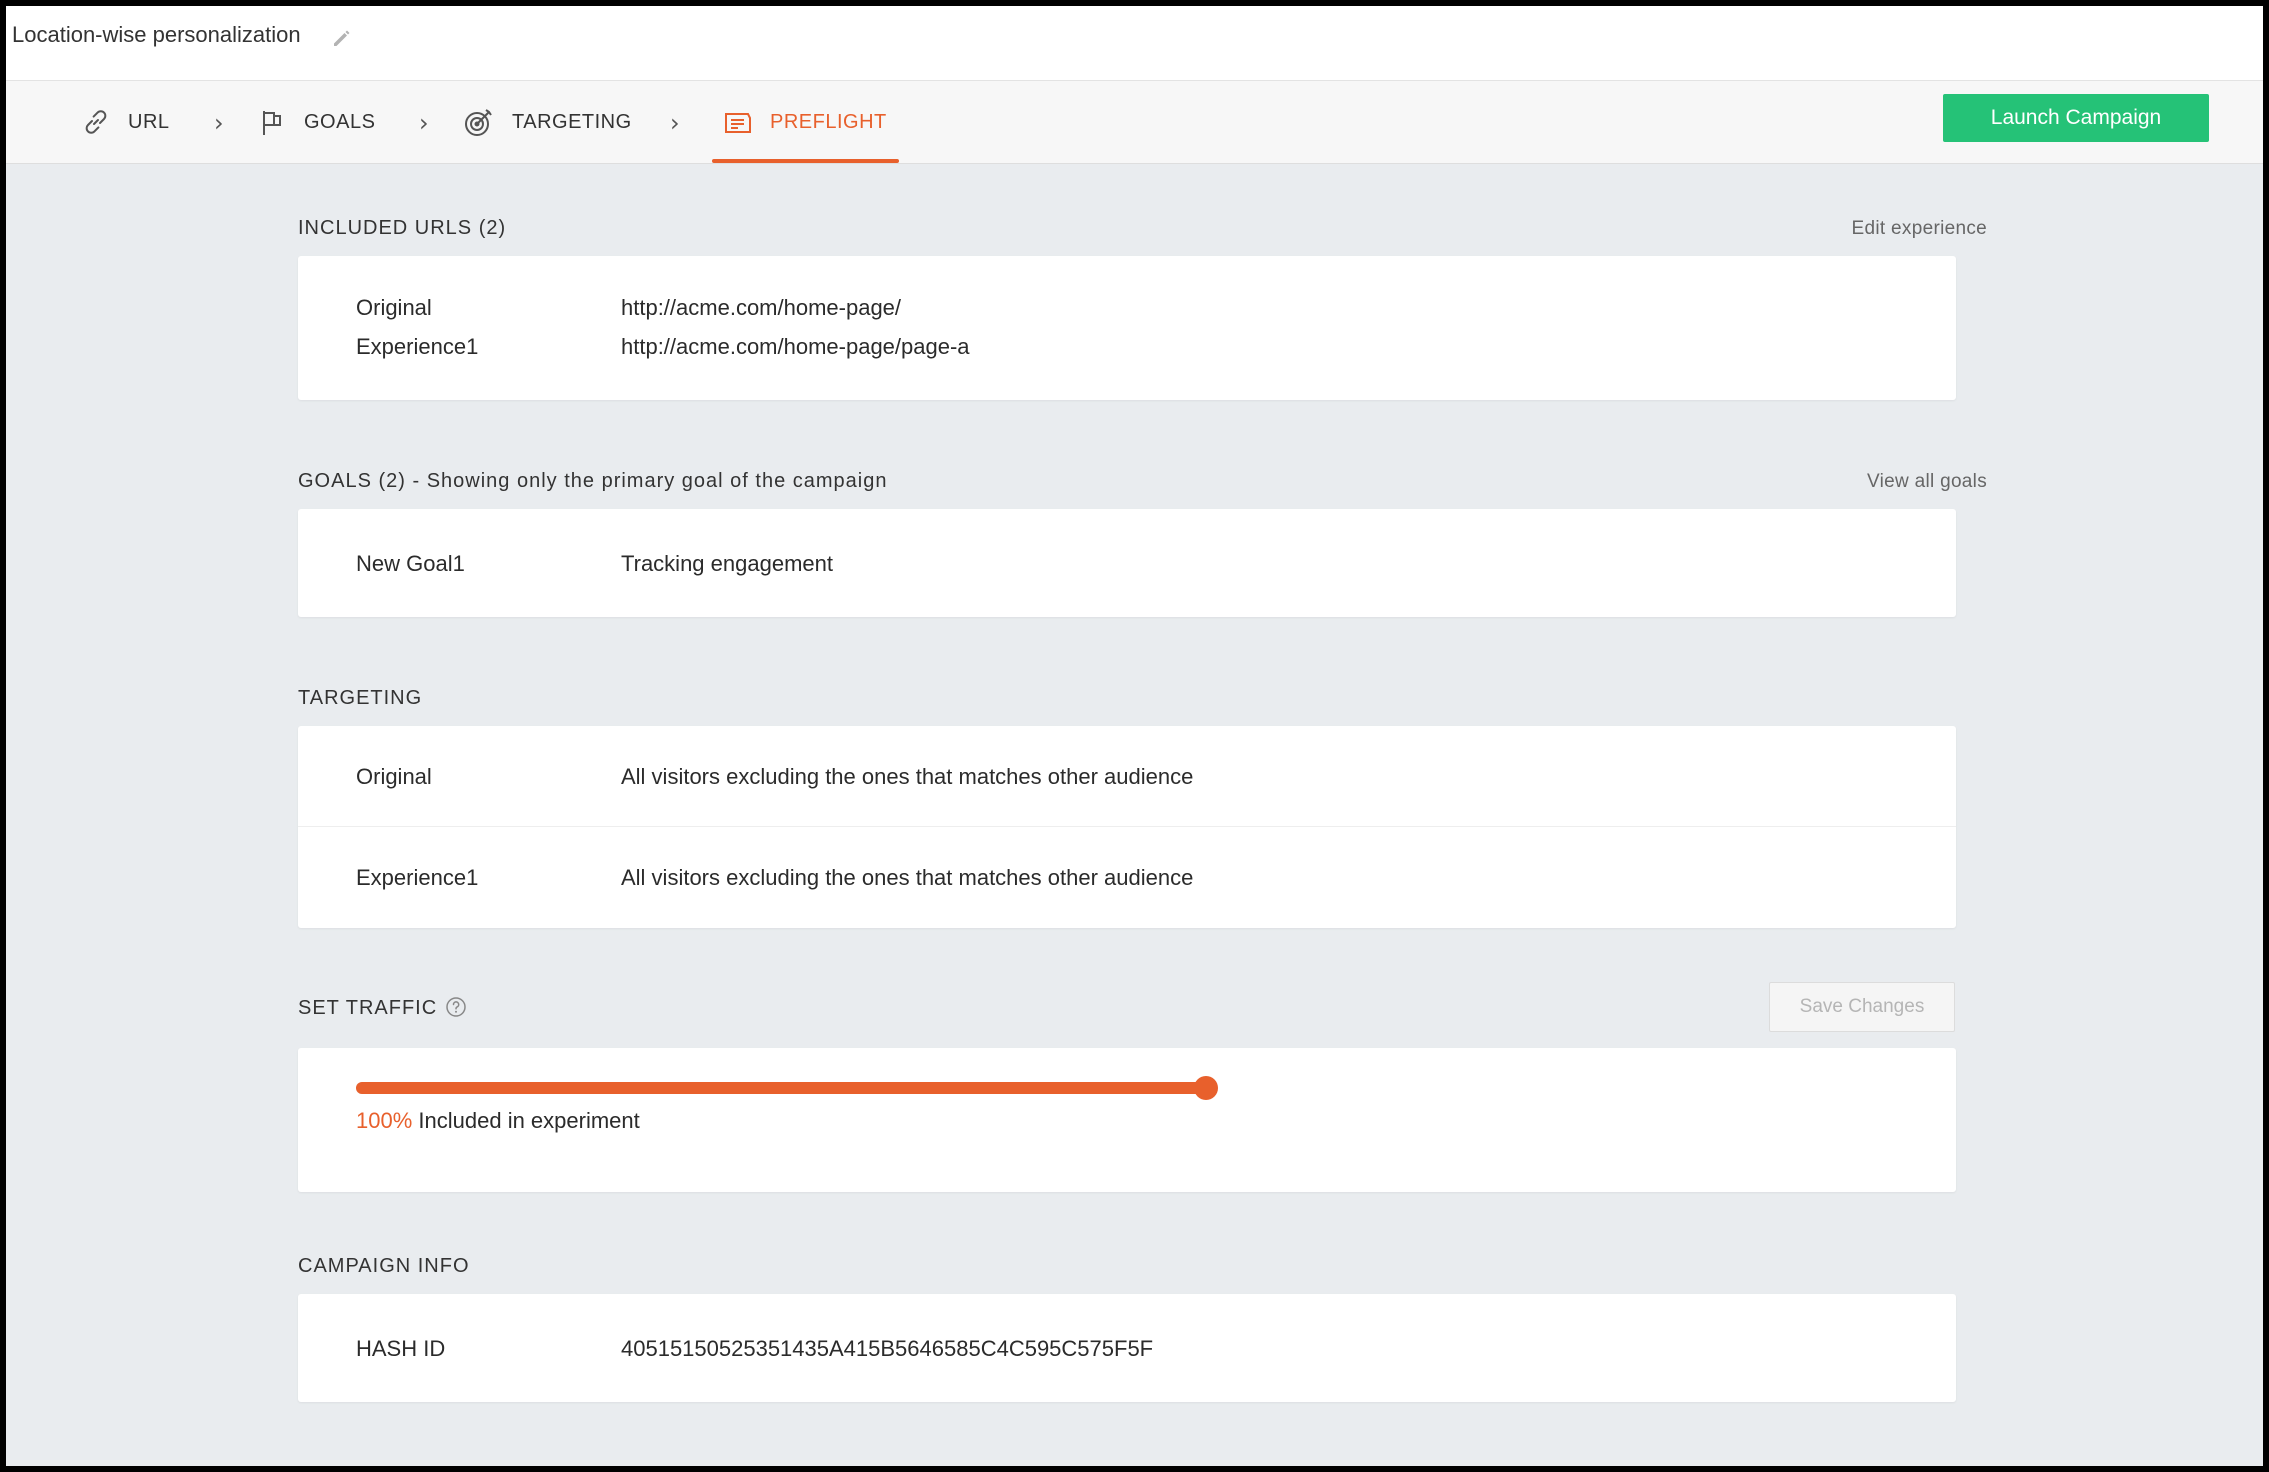 The width and height of the screenshot is (2269, 1472). I want to click on row-key: New Goal1, so click(410, 563).